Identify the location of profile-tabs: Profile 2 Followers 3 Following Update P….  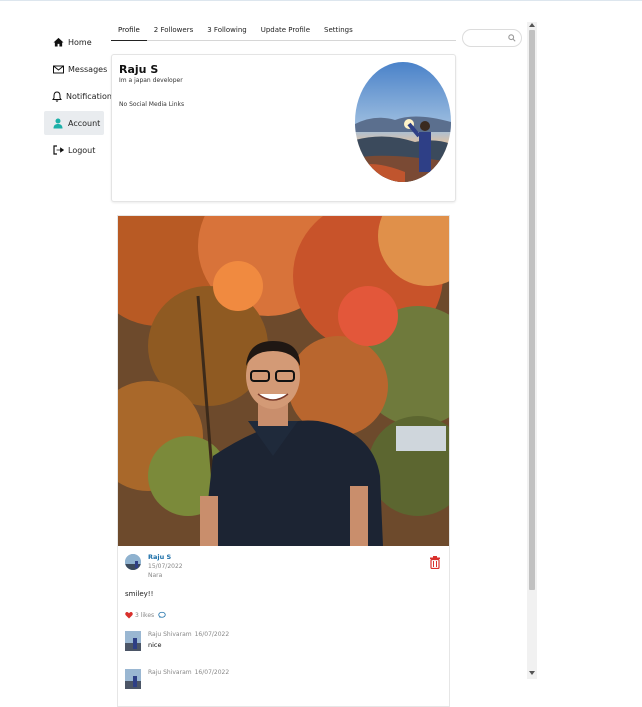
(283, 31).